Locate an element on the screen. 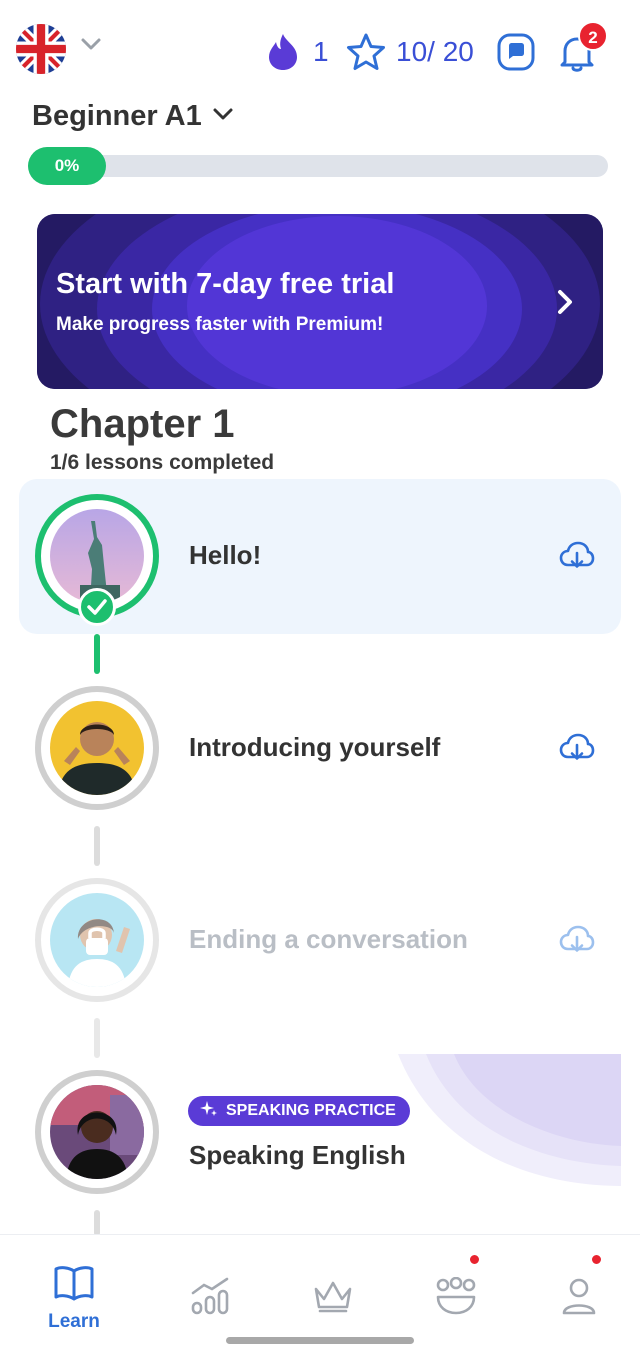 The height and width of the screenshot is (1360, 640). banner-title: Start with 7-day free trial is located at coordinates (225, 284).